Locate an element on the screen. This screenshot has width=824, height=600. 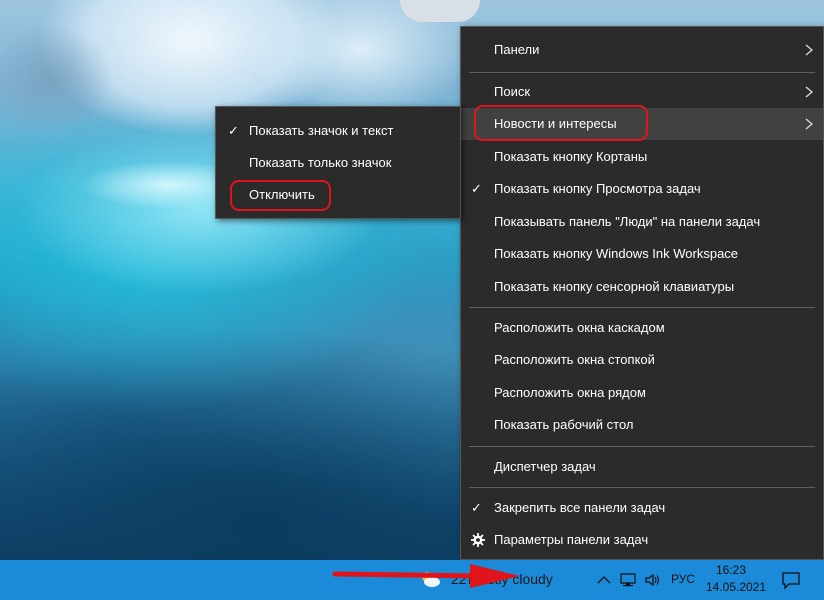
menu-item-label: Расположить окна рядом is located at coordinates (570, 392).